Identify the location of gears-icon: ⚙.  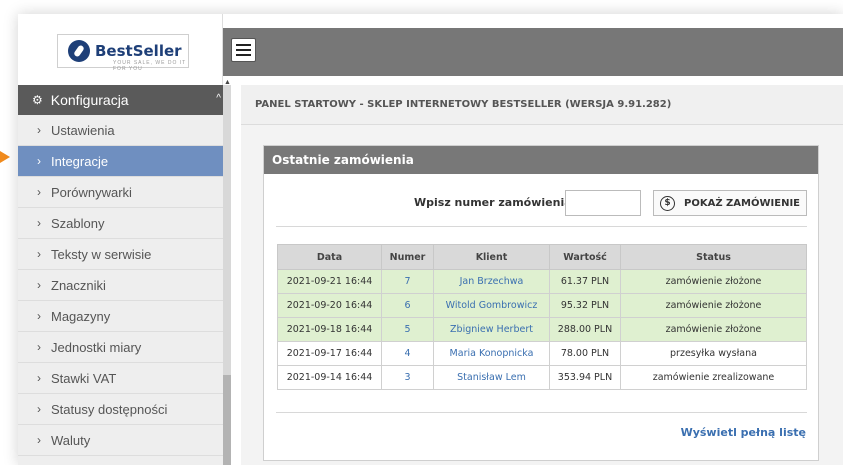
(37, 100).